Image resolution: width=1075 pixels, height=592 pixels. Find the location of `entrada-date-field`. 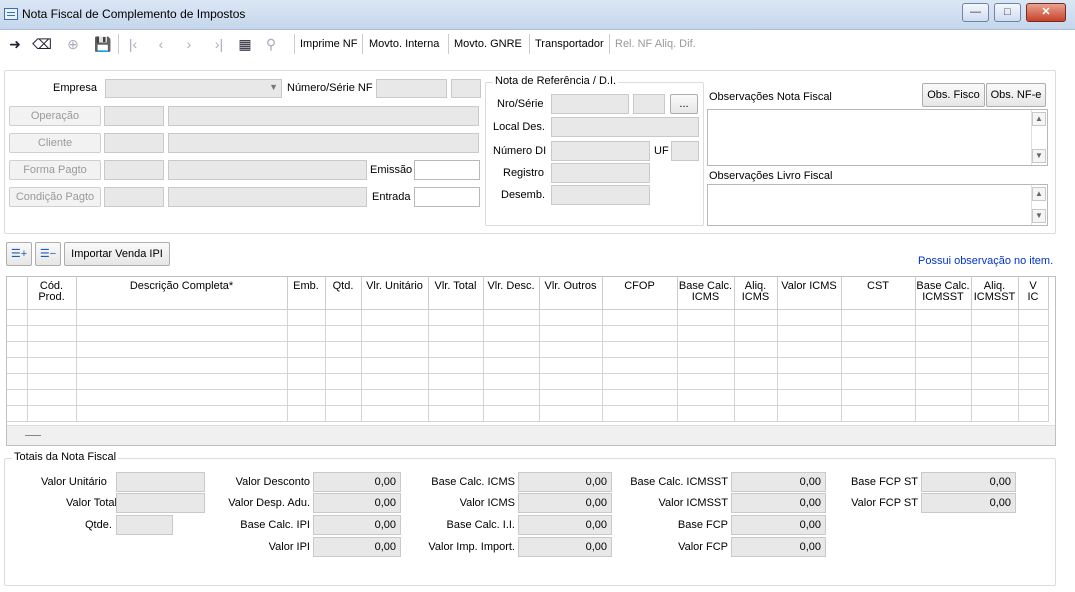

entrada-date-field is located at coordinates (447, 197).